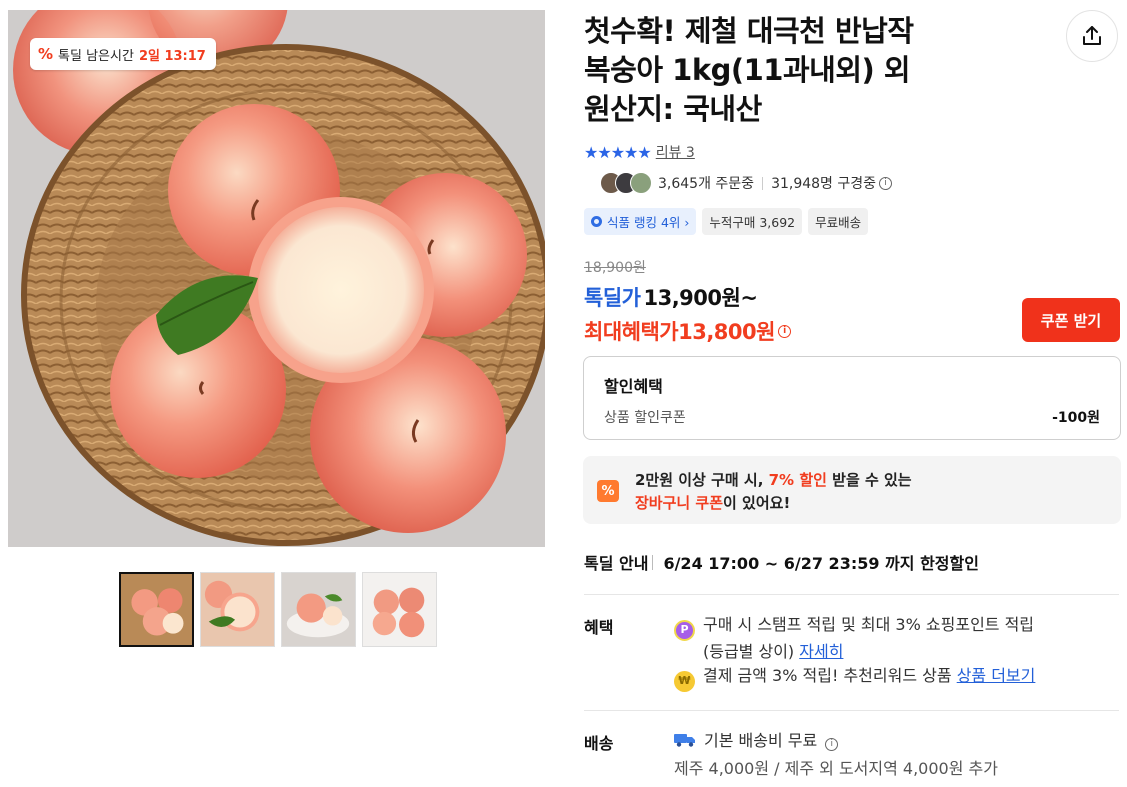 The image size is (1127, 787). Describe the element at coordinates (626, 183) in the screenshot. I see `buyer-avatars` at that location.